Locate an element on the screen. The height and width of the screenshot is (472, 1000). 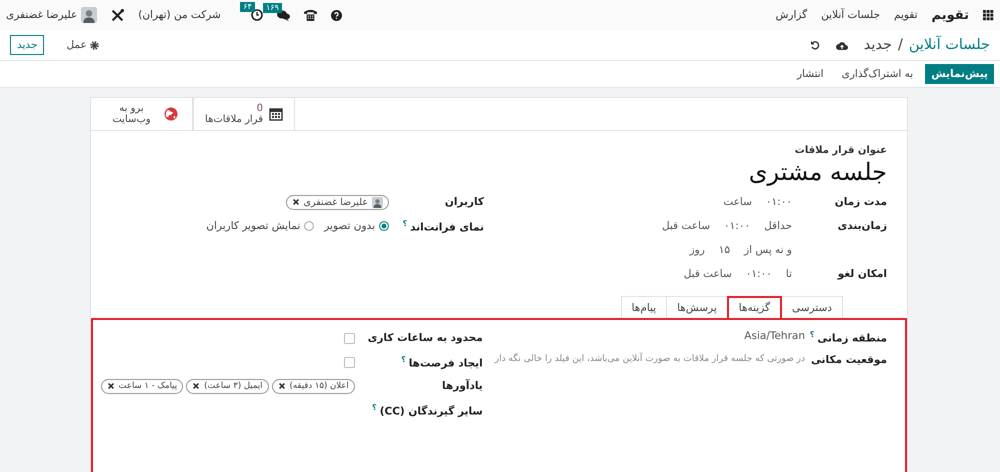
company-switcher: شرکت من (تهران) is located at coordinates (179, 15).